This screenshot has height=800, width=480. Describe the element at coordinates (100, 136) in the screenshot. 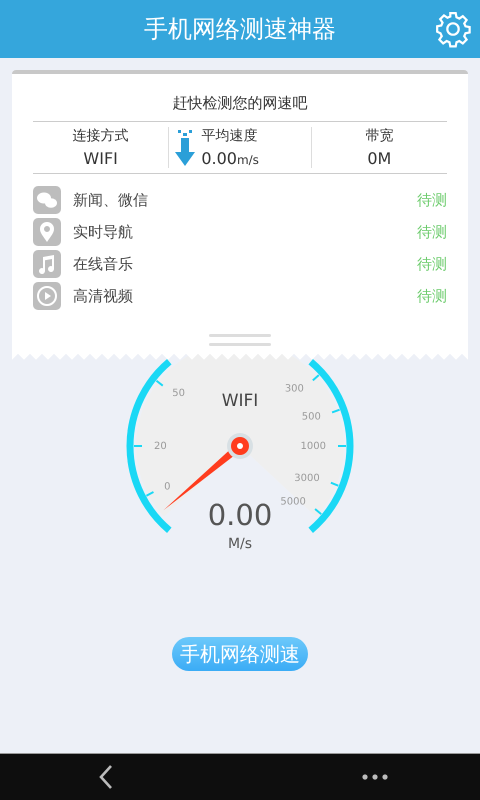

I see `stat-label: 连接方式` at that location.